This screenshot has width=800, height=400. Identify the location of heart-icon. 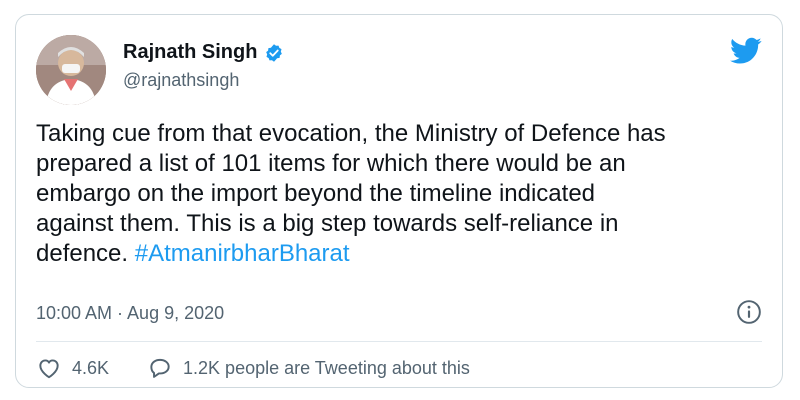
(49, 369).